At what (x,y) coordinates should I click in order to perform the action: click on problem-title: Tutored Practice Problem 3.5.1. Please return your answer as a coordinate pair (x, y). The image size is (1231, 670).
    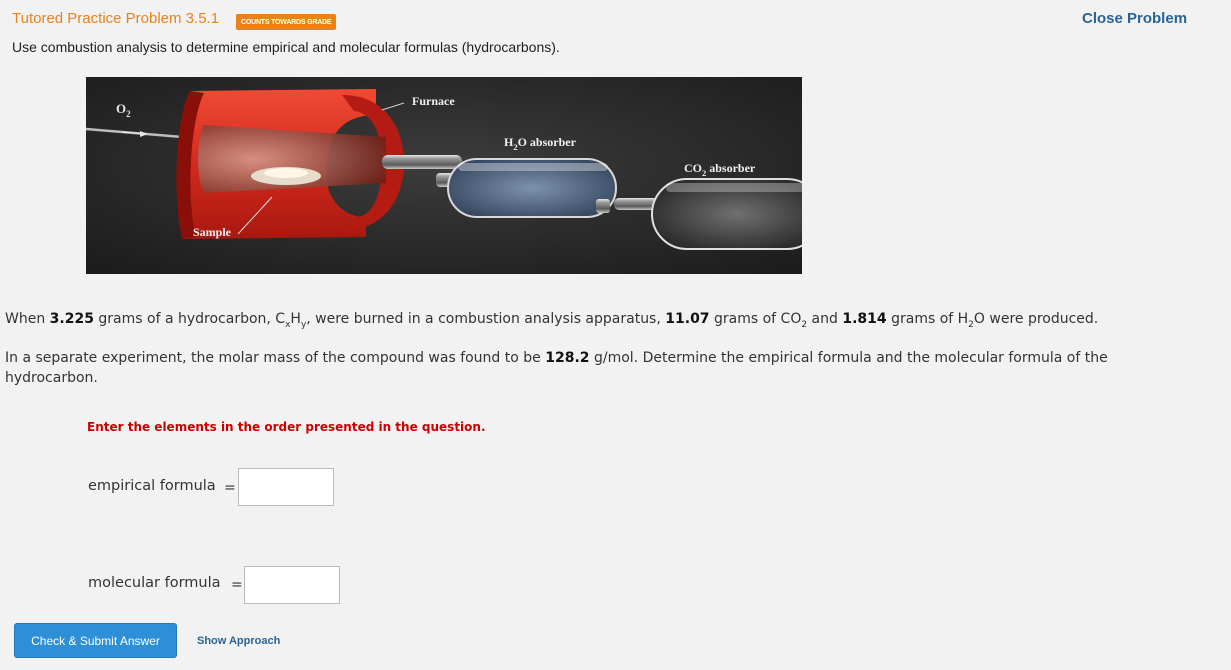
    Looking at the image, I should click on (116, 18).